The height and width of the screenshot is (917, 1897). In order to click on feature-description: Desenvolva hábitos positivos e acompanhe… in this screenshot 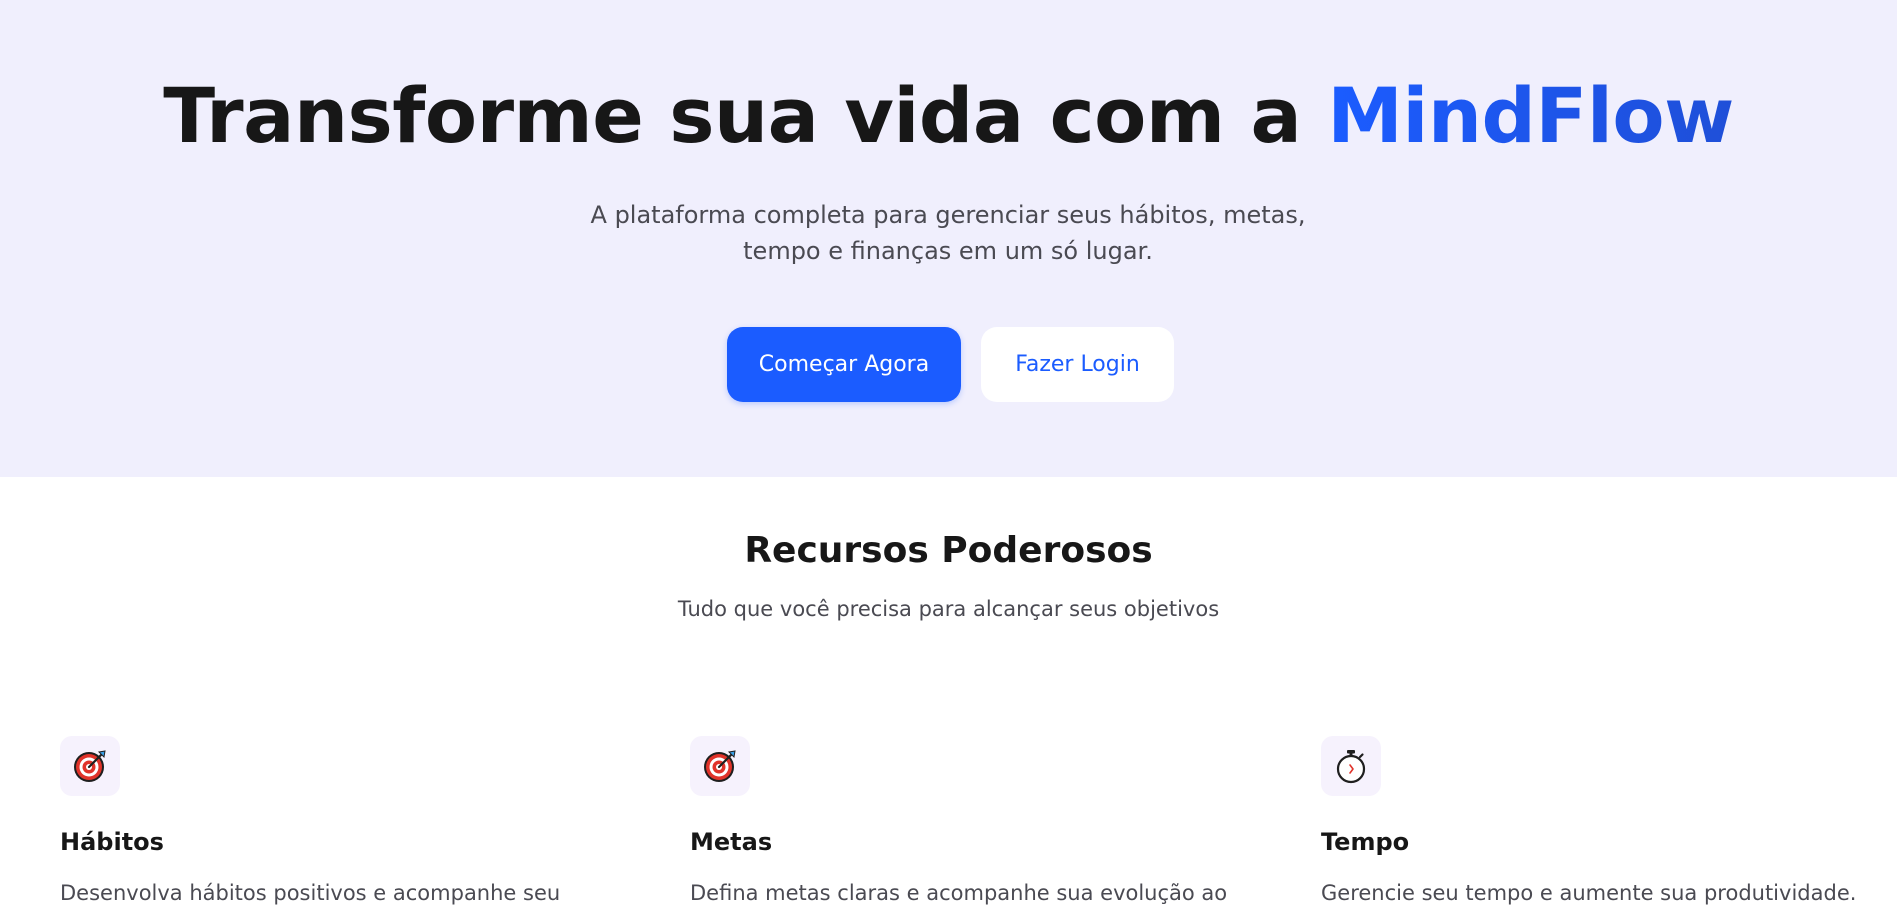, I will do `click(310, 893)`.